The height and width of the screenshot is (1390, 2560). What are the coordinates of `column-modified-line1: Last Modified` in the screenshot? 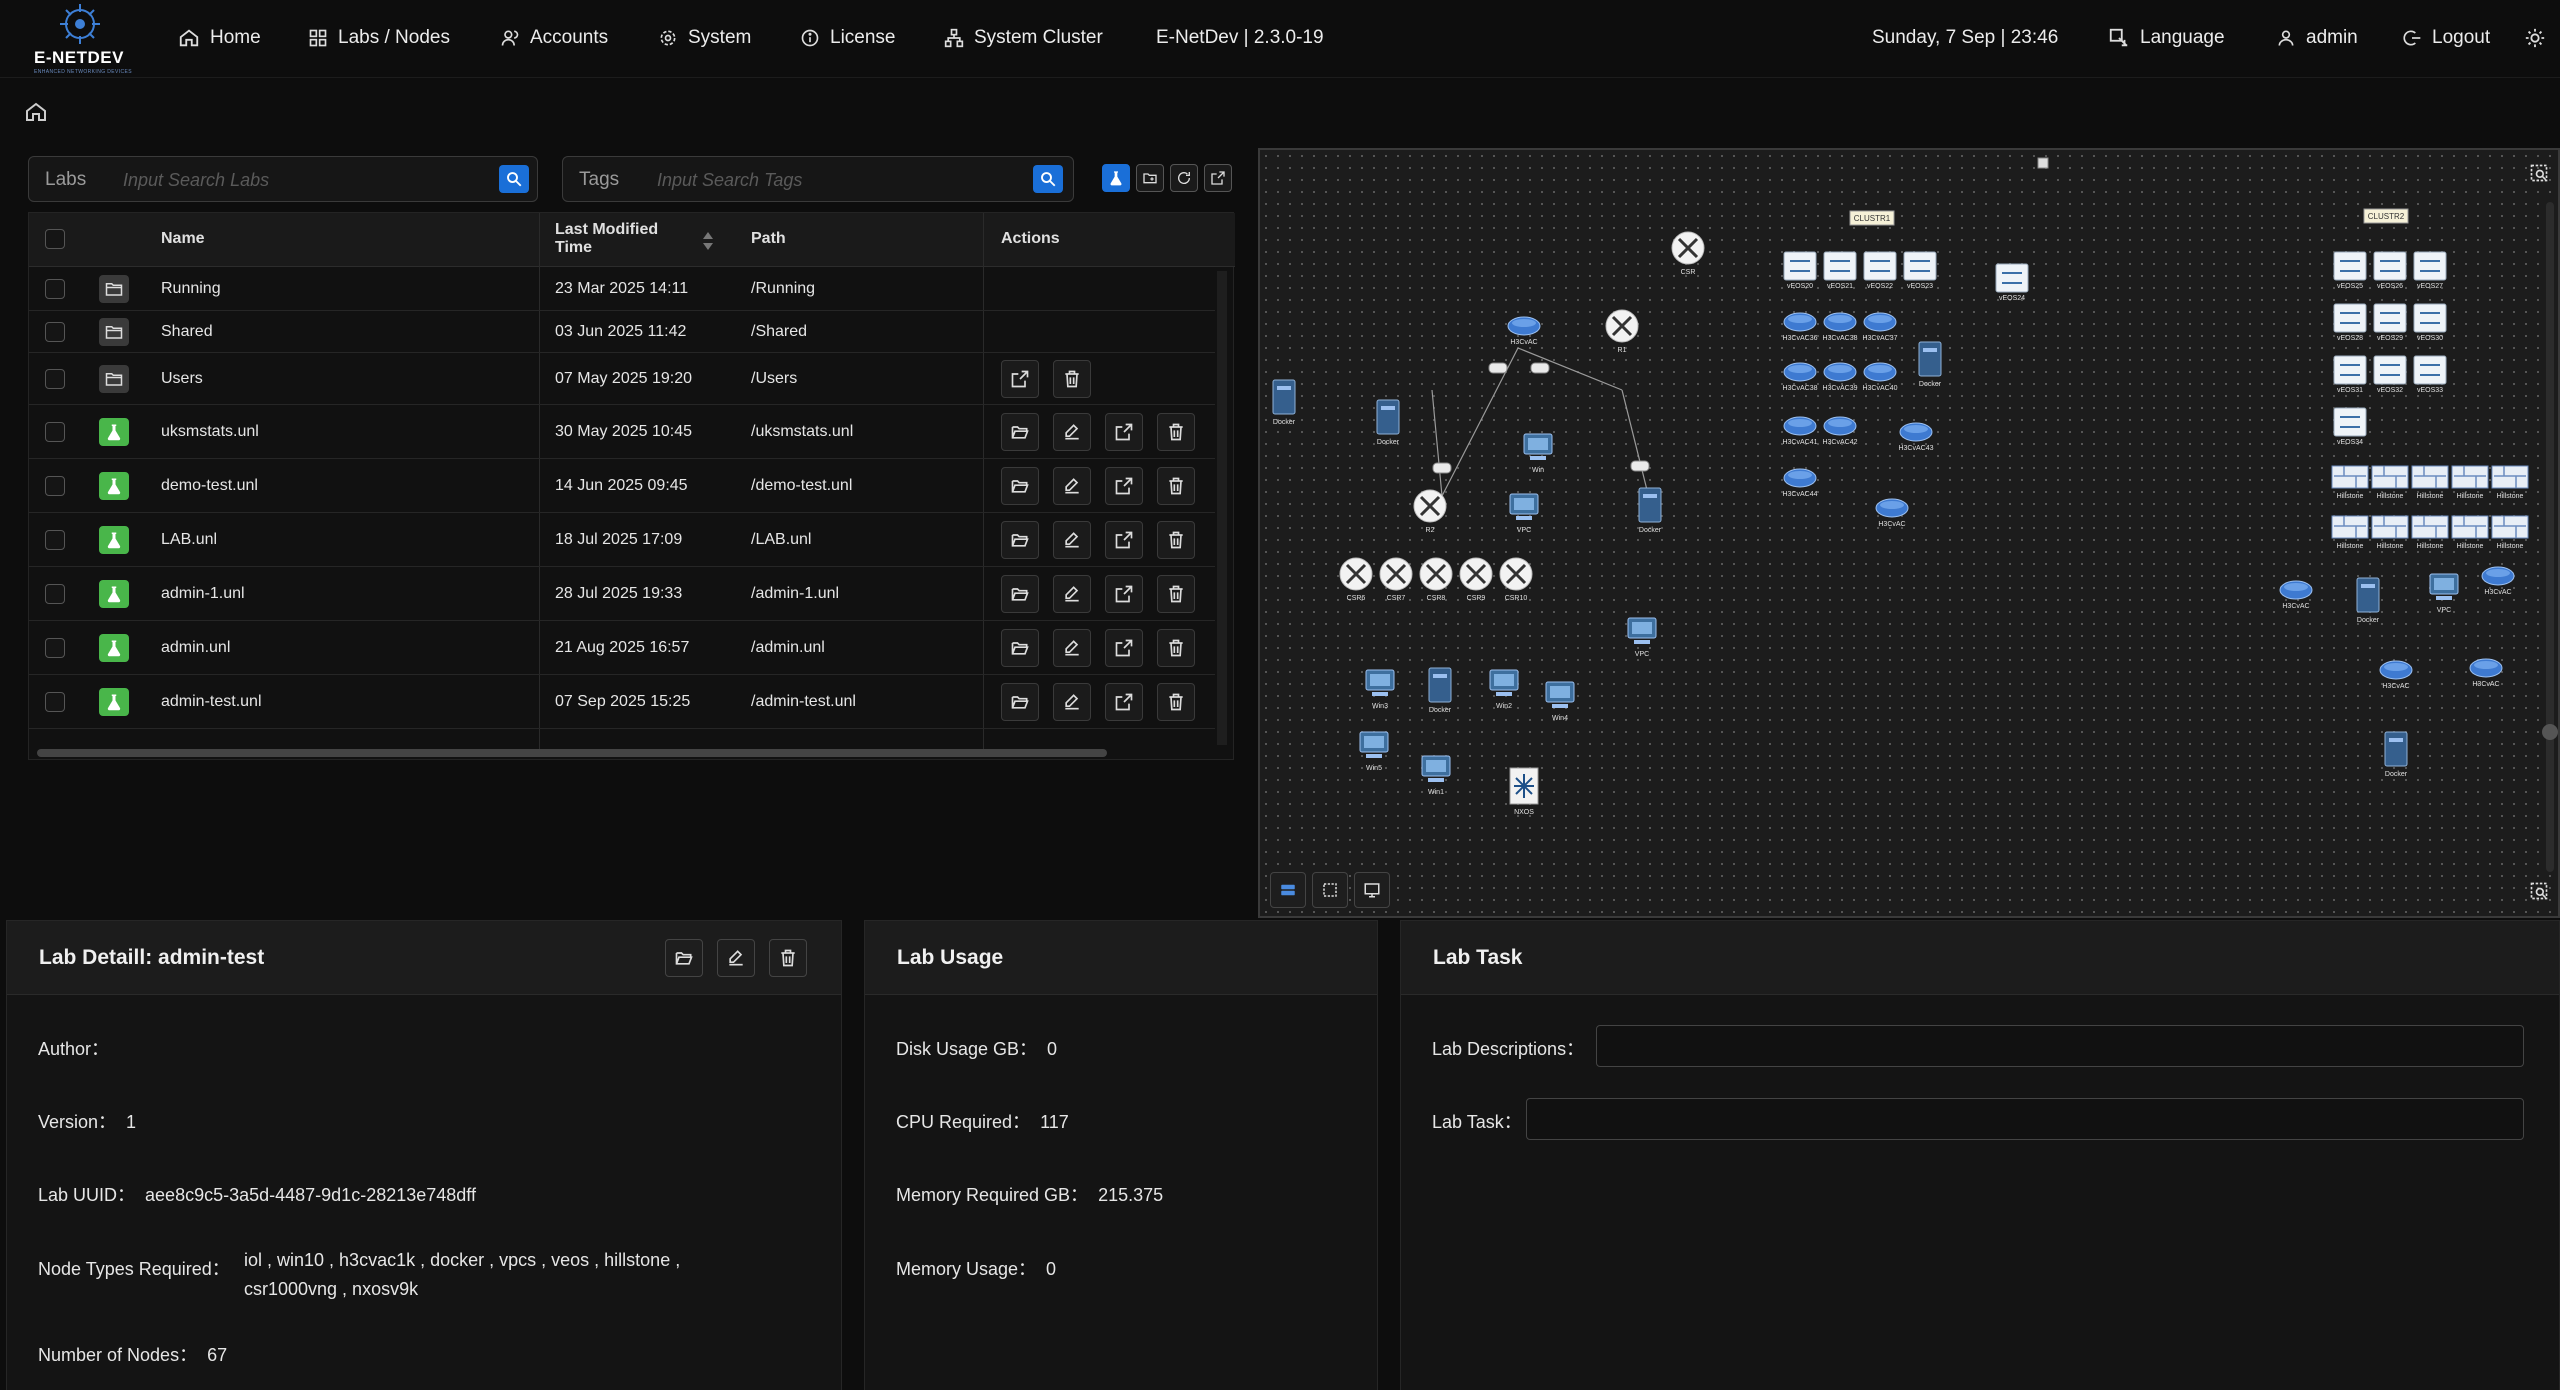 It's located at (606, 230).